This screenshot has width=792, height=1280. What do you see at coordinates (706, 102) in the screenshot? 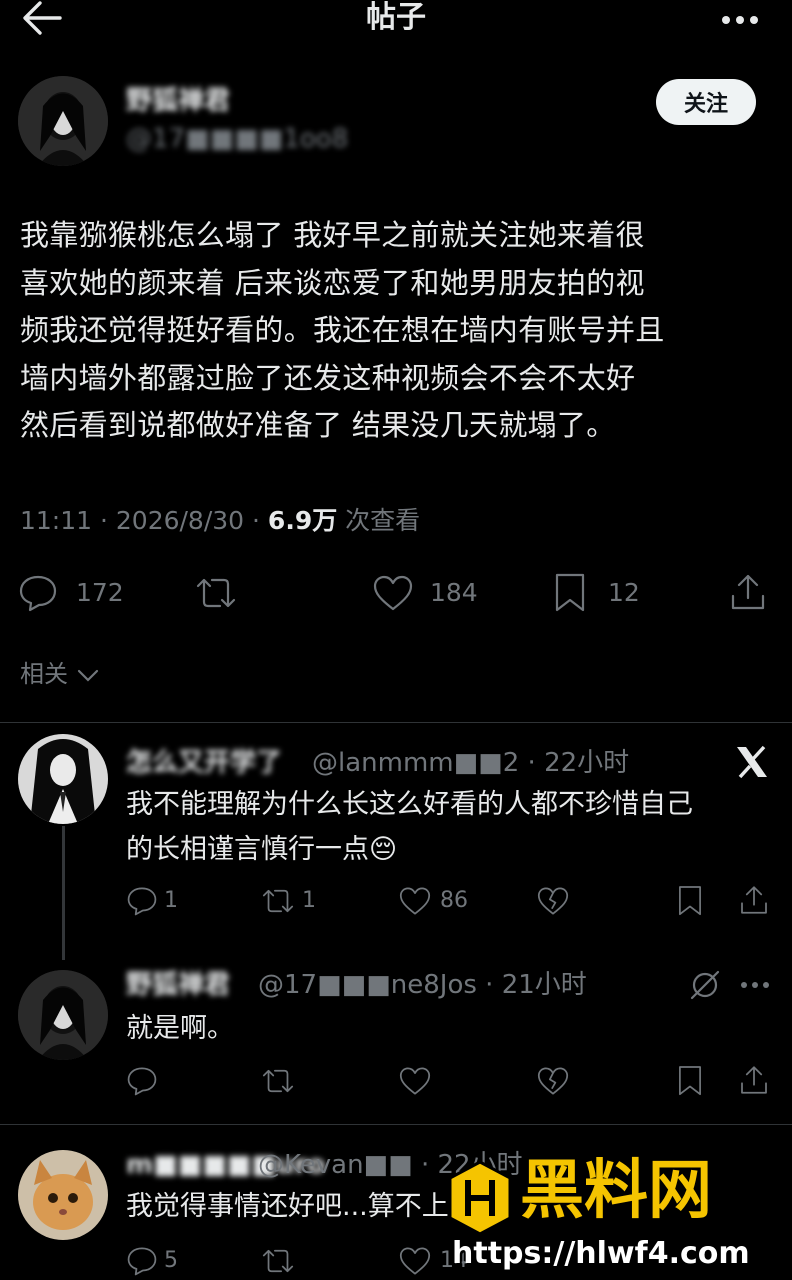
I see `follow-button: 关注` at bounding box center [706, 102].